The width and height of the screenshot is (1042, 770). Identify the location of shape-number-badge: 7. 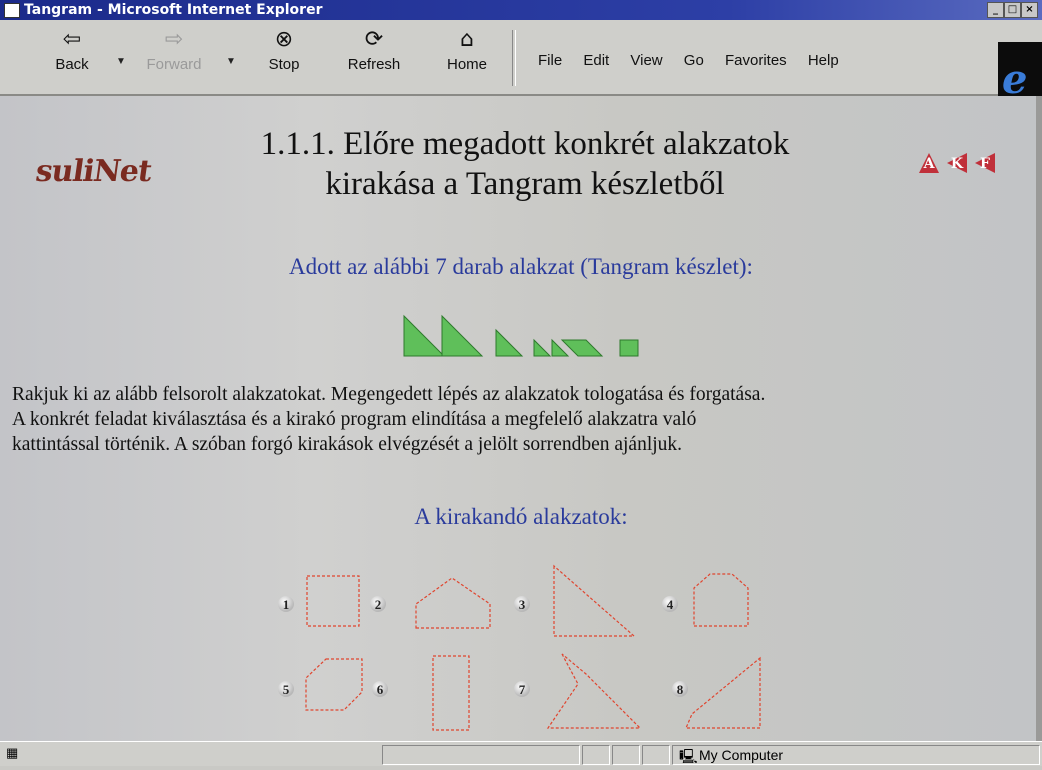
(522, 689).